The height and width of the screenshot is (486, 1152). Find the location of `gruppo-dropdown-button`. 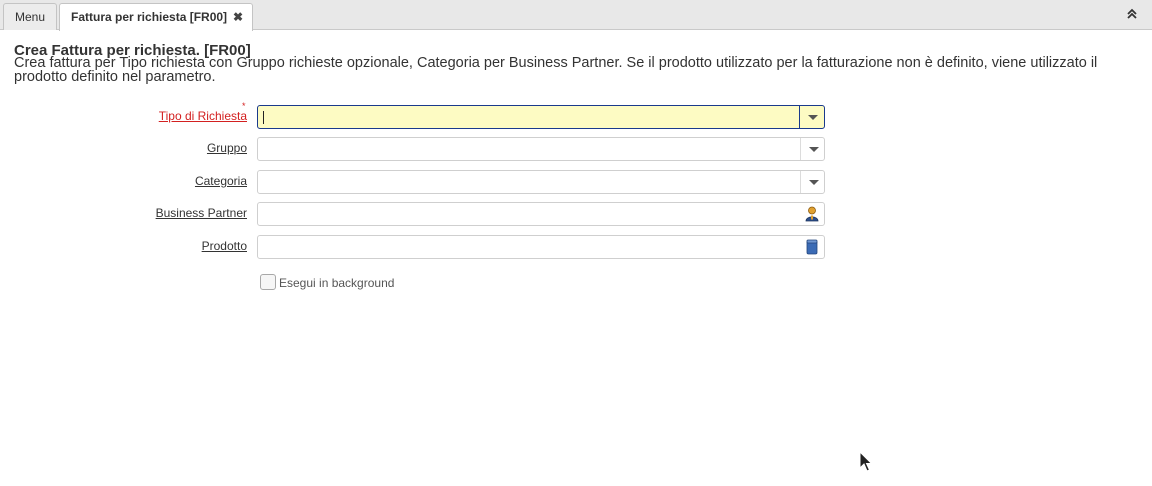

gruppo-dropdown-button is located at coordinates (812, 149).